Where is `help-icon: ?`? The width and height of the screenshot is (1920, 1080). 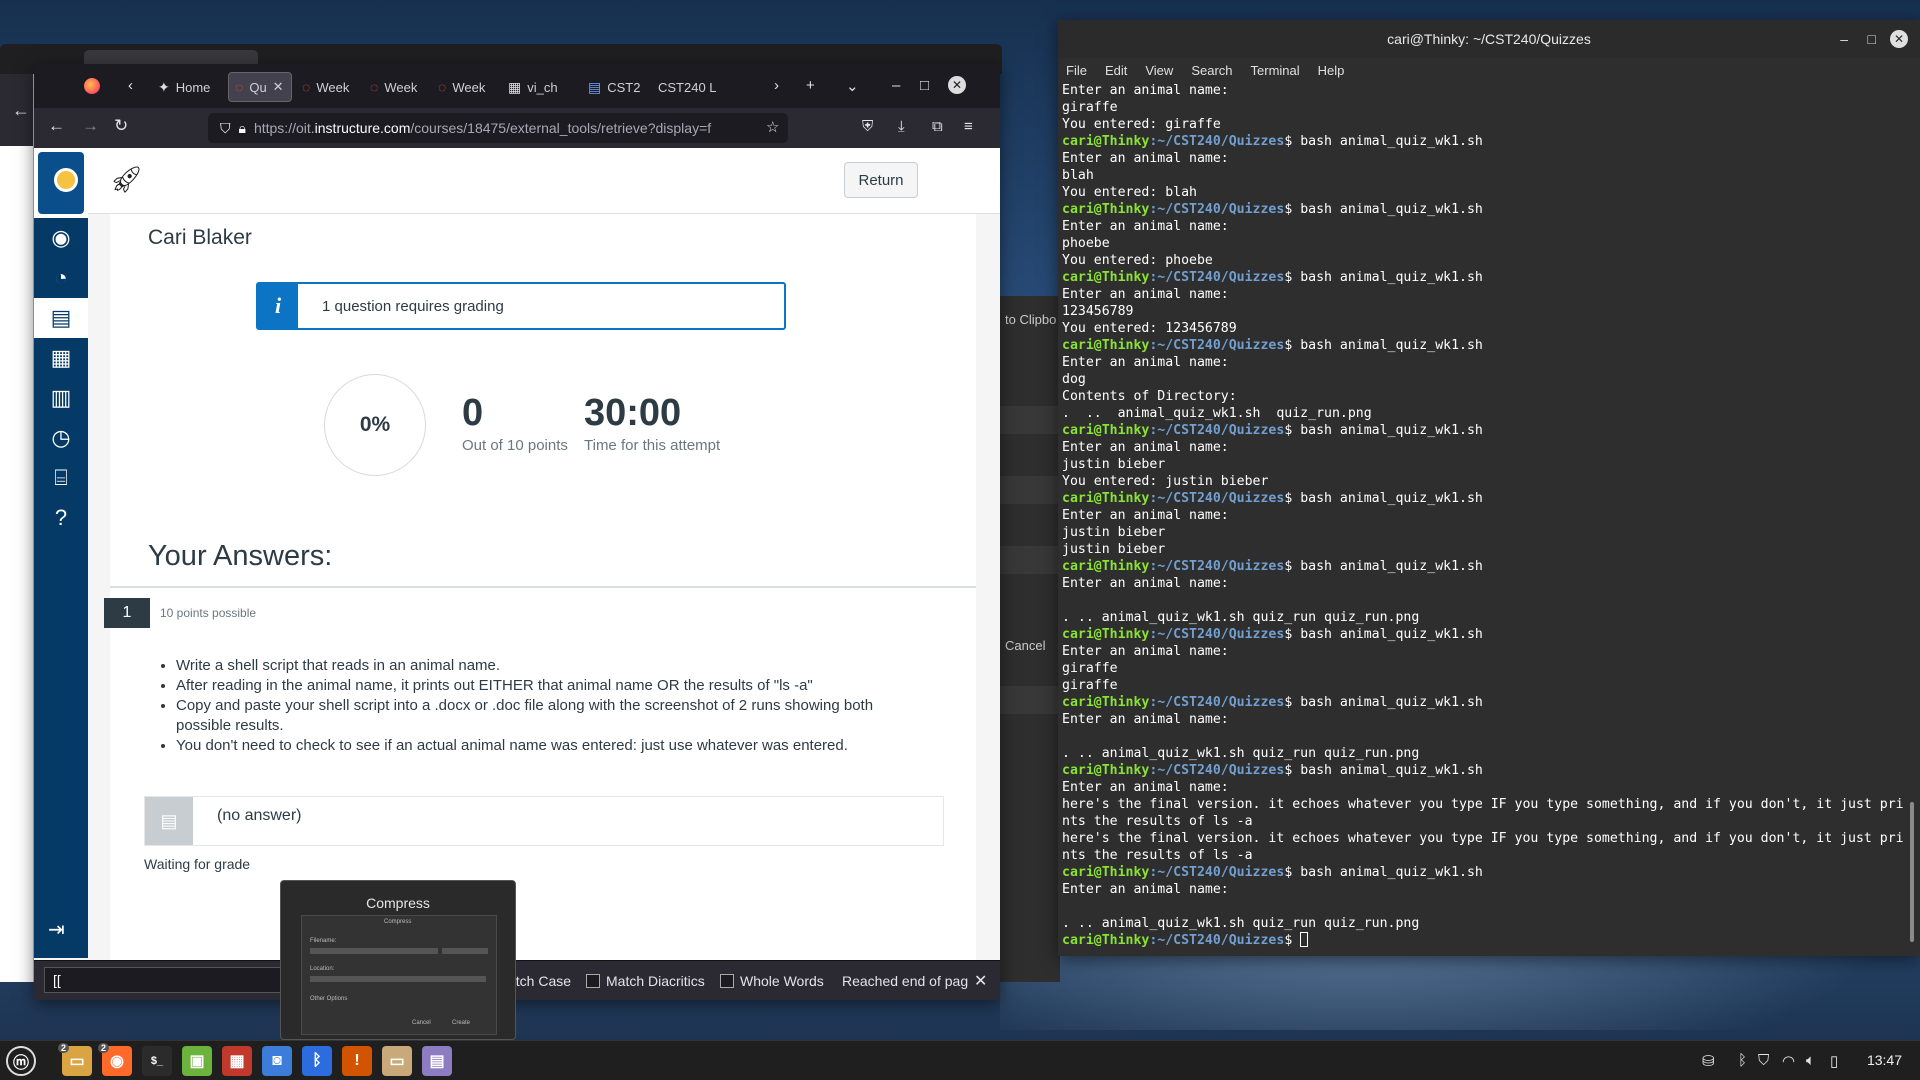
help-icon: ? is located at coordinates (61, 518).